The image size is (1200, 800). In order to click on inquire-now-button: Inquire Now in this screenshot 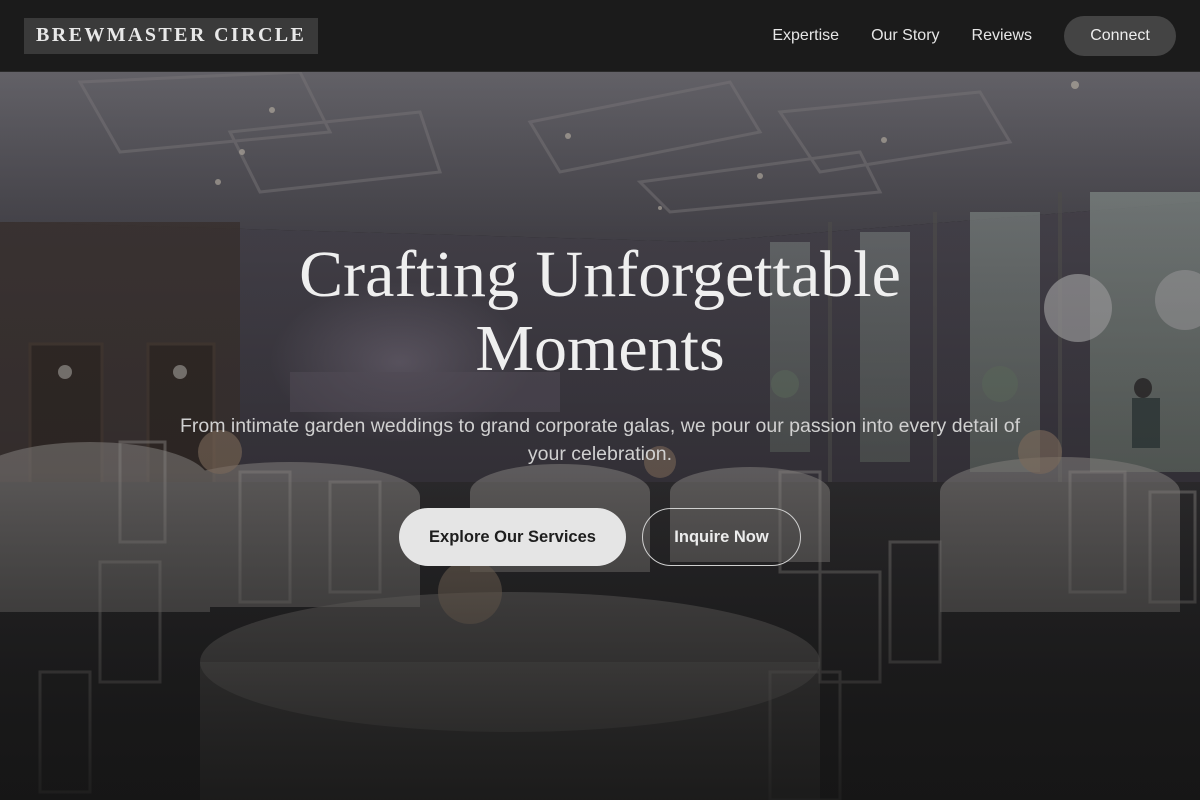, I will do `click(721, 537)`.